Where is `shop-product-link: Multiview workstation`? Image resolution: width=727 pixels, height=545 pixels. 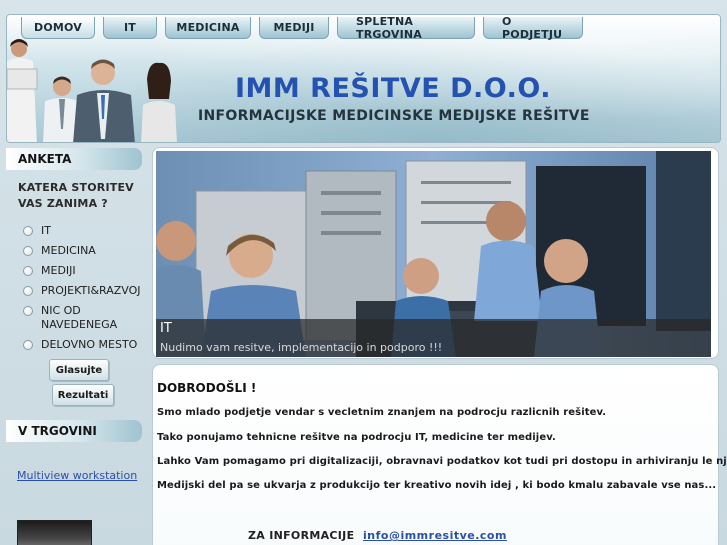
shop-product-link: Multiview workstation is located at coordinates (77, 475).